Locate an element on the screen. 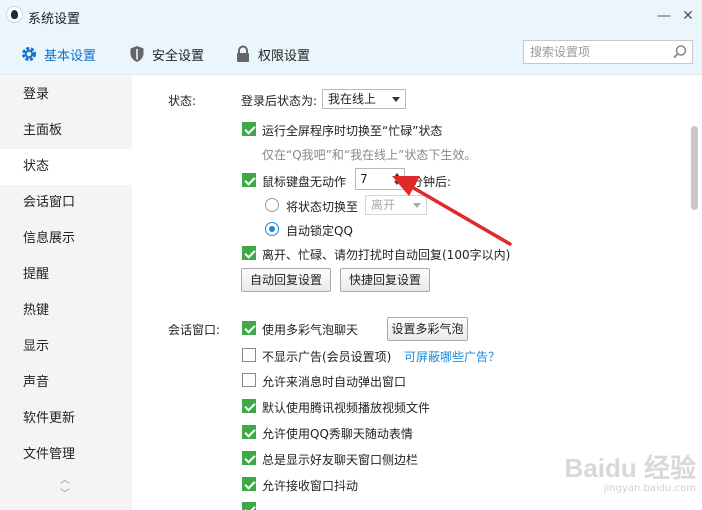 This screenshot has width=702, height=510. quick-reply-settings-button: 快捷回复设置 is located at coordinates (385, 280).